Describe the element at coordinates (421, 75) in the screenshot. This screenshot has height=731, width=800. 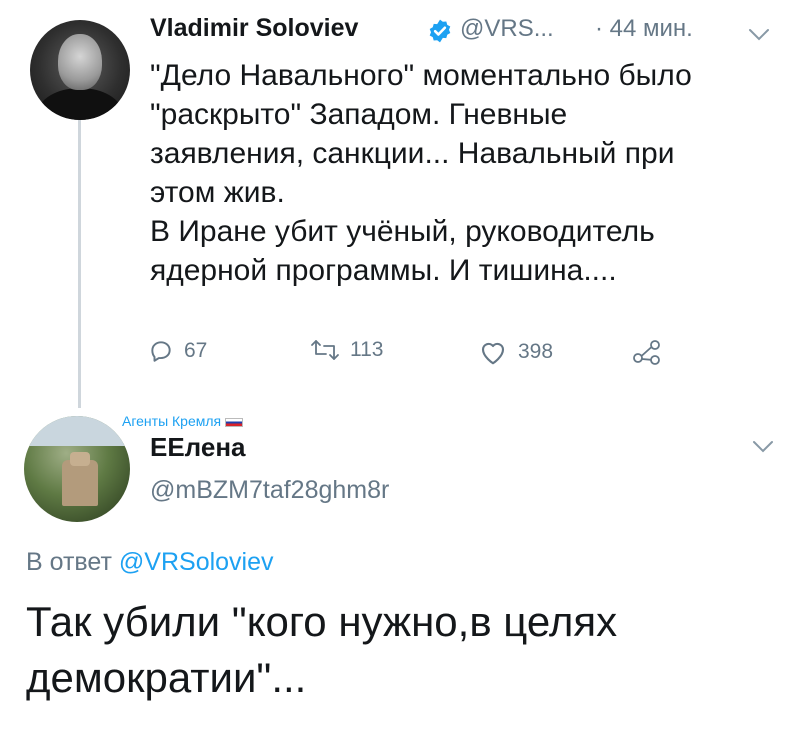
I see `tweet-text-line: "Дело Навального" моментально было` at that location.